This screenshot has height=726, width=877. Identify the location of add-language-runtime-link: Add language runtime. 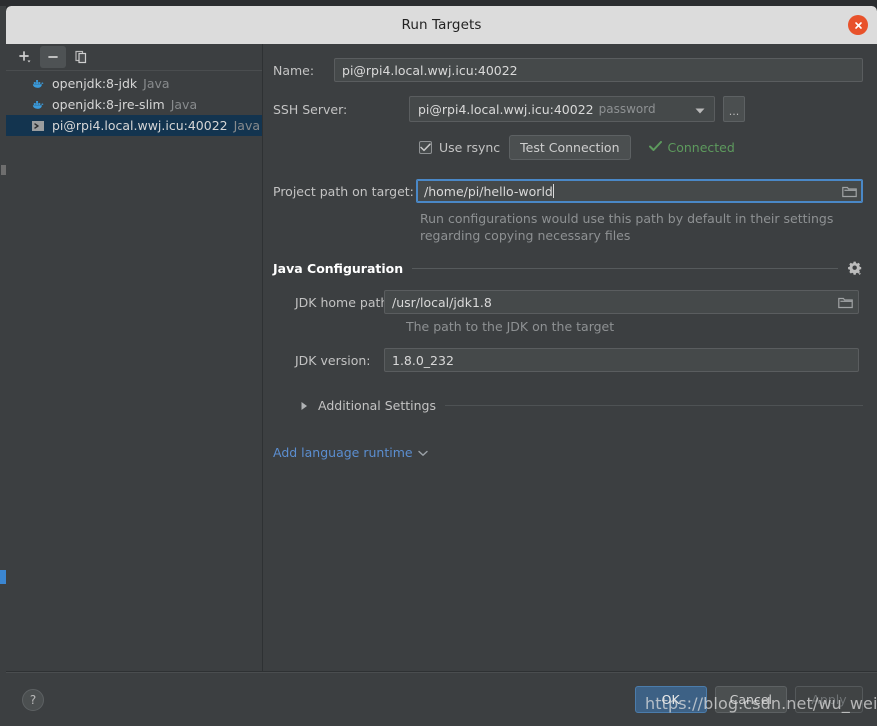
(350, 452).